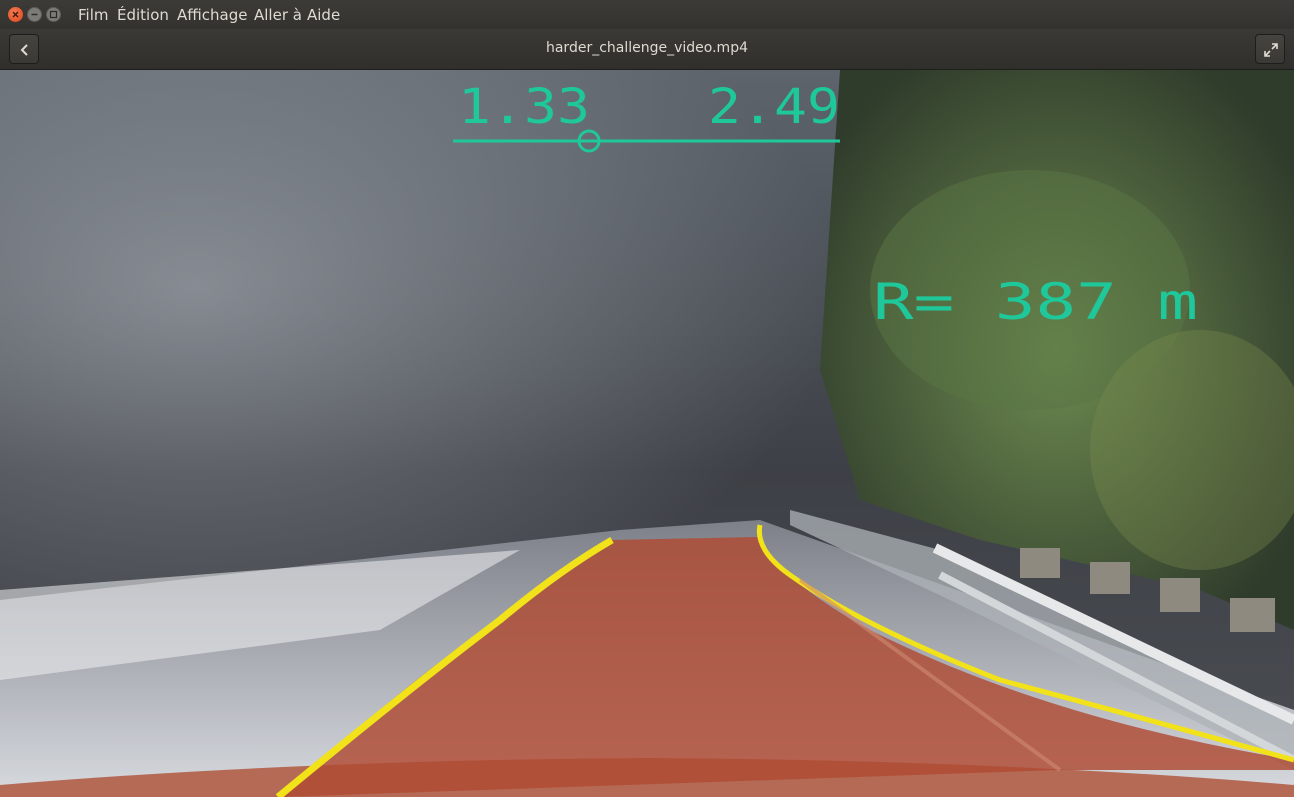  Describe the element at coordinates (278, 15) in the screenshot. I see `menu-aller-a: Aller à` at that location.